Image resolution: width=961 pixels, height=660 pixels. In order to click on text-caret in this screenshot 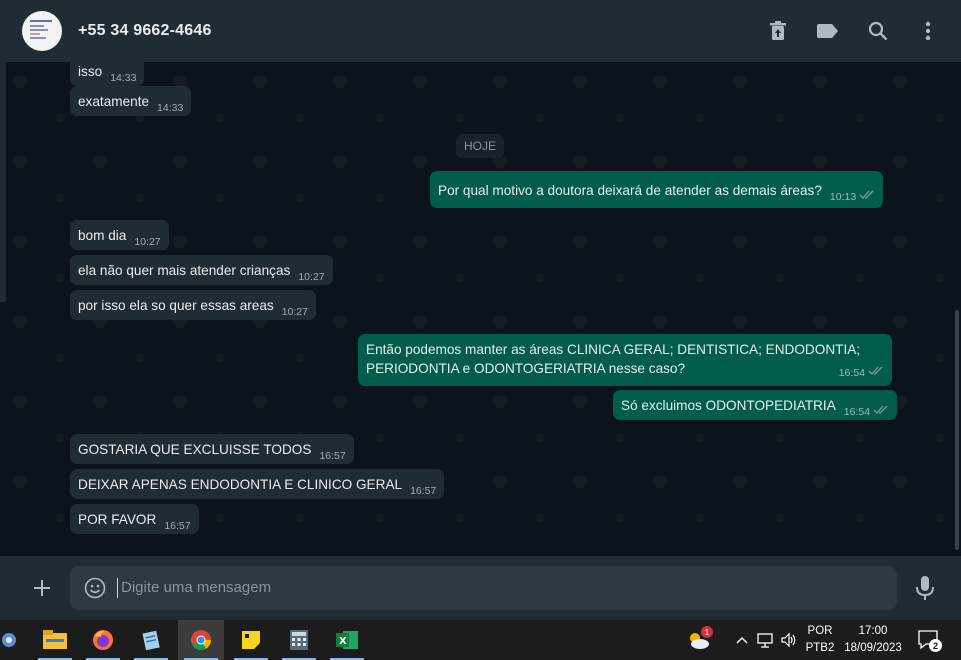, I will do `click(117, 588)`.